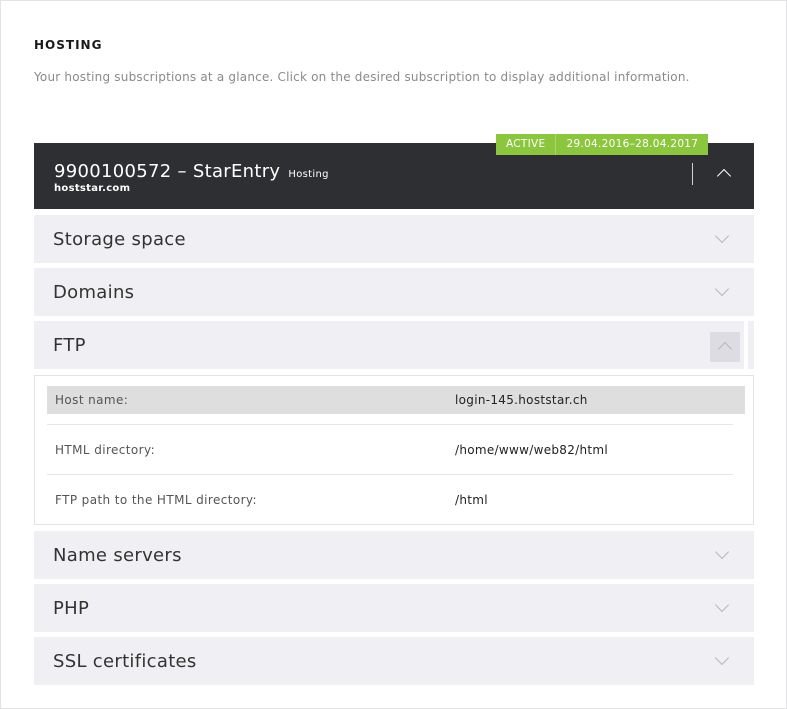  What do you see at coordinates (396, 500) in the screenshot?
I see `detail-row: FTP path to the HTML directory: /html` at bounding box center [396, 500].